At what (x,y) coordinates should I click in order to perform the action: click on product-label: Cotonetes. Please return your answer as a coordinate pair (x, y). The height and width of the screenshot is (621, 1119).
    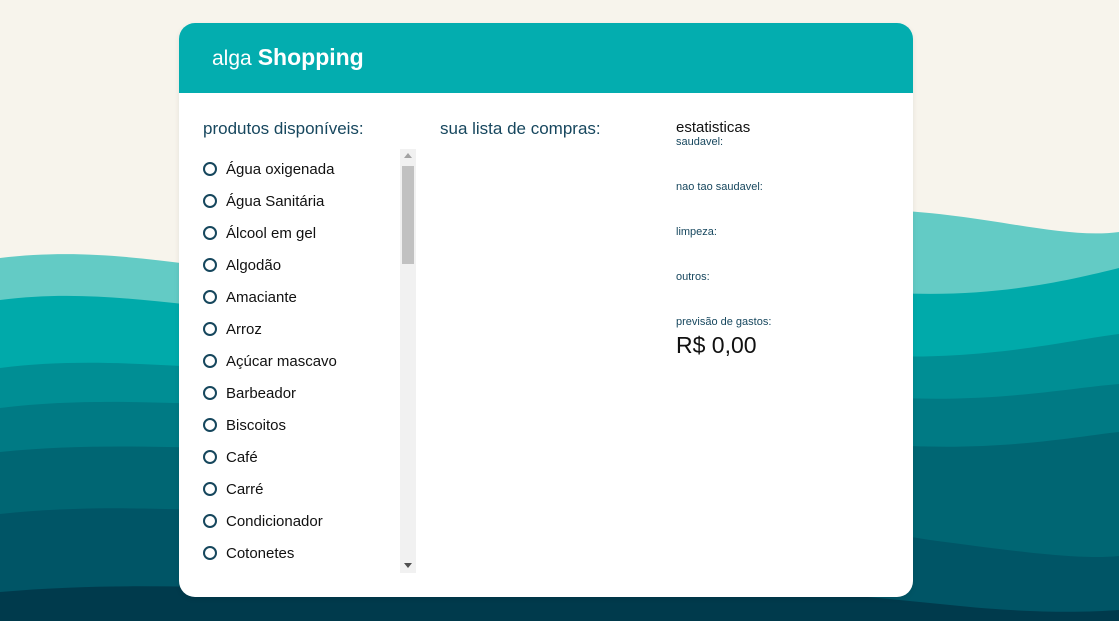
    Looking at the image, I should click on (260, 553).